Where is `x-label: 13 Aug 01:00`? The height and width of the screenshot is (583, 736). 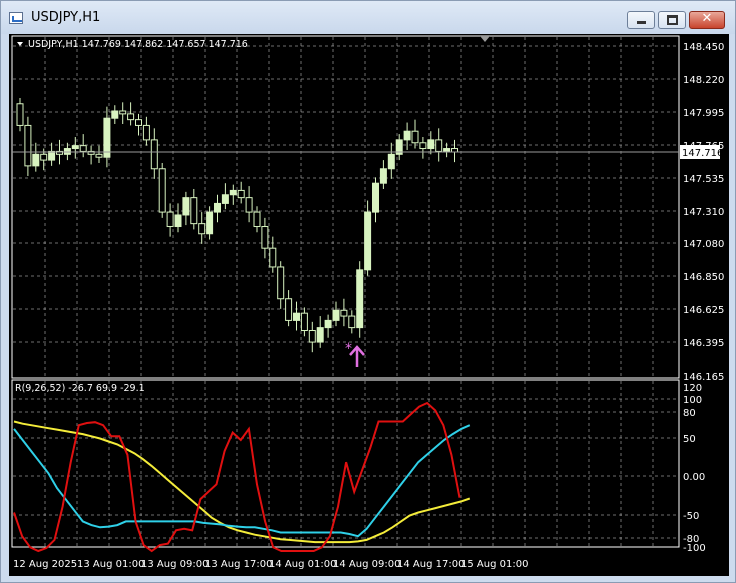 x-label: 13 Aug 01:00 is located at coordinates (110, 564).